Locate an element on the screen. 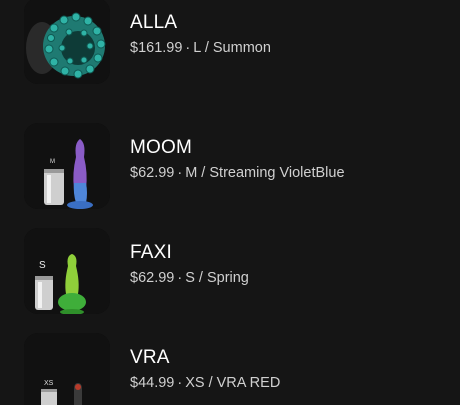  product-thumbnail is located at coordinates (67, 42).